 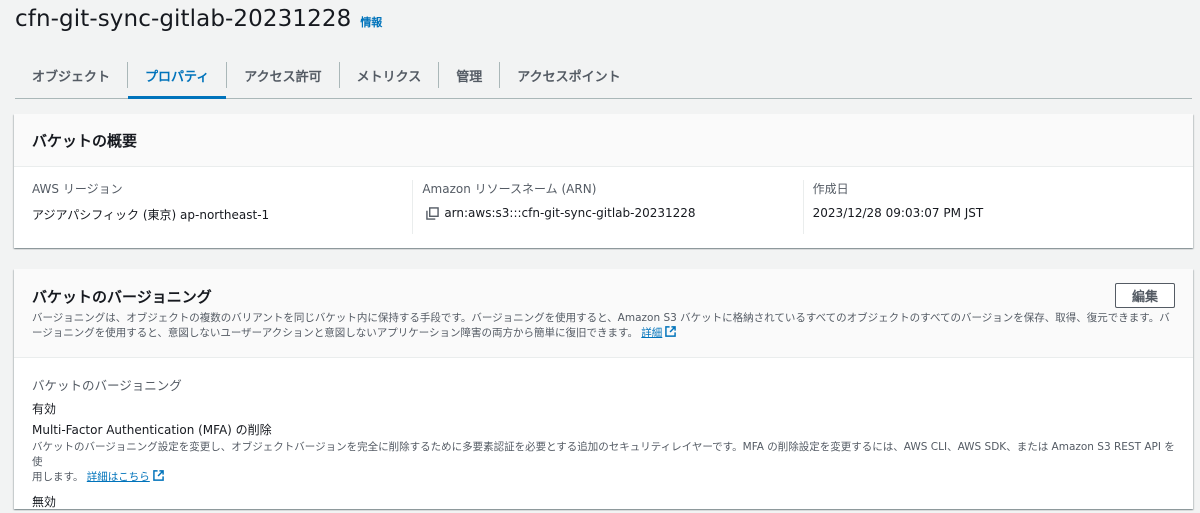 What do you see at coordinates (469, 75) in the screenshot?
I see `tab-management: 管理` at bounding box center [469, 75].